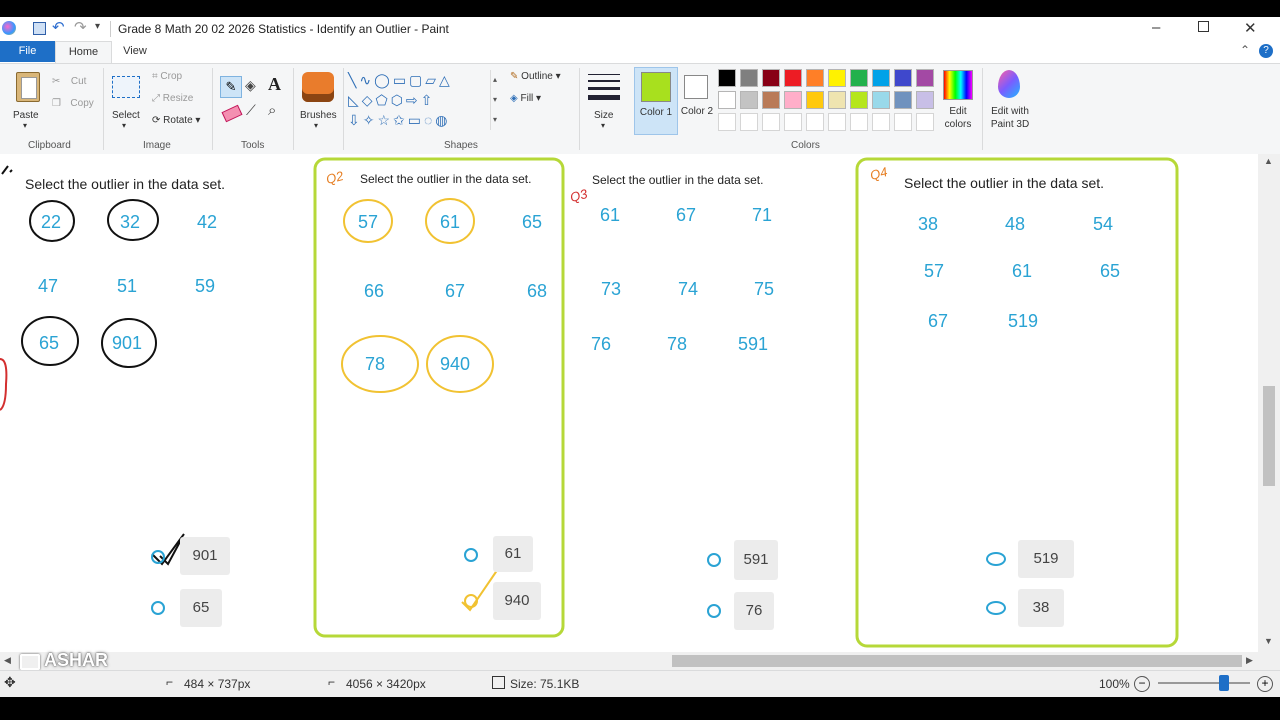 The width and height of the screenshot is (1280, 720). I want to click on outline-button: ✎ Outline ▾, so click(535, 76).